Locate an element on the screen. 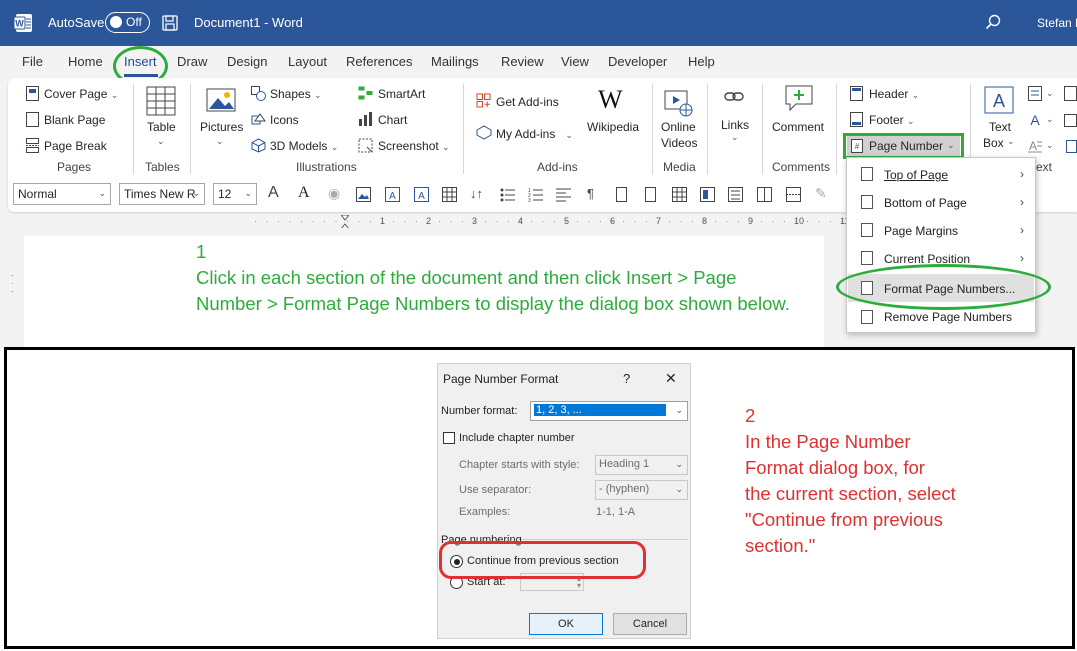 This screenshot has width=1077, height=651. text-box-line1: Text is located at coordinates (1000, 127).